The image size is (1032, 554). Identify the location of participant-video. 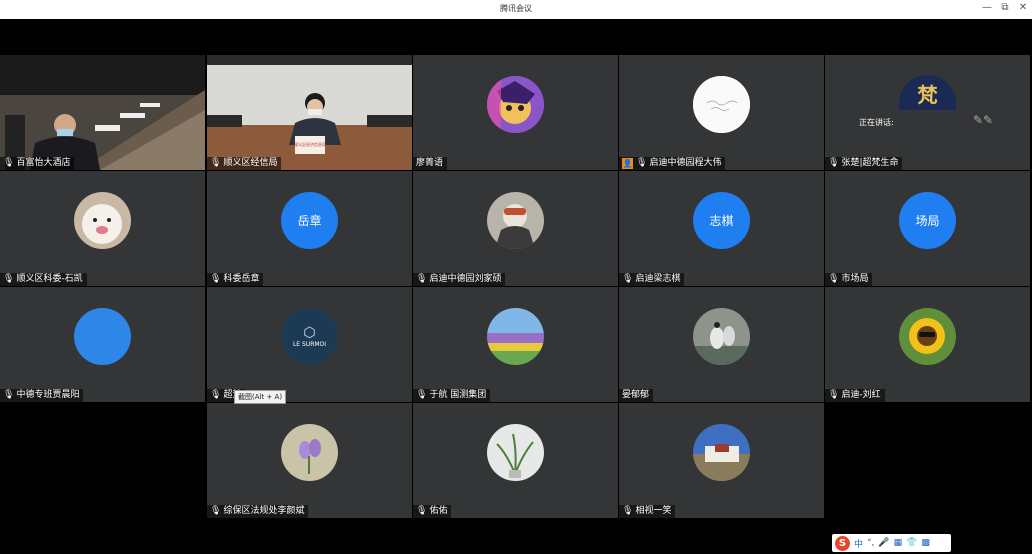
(102, 112).